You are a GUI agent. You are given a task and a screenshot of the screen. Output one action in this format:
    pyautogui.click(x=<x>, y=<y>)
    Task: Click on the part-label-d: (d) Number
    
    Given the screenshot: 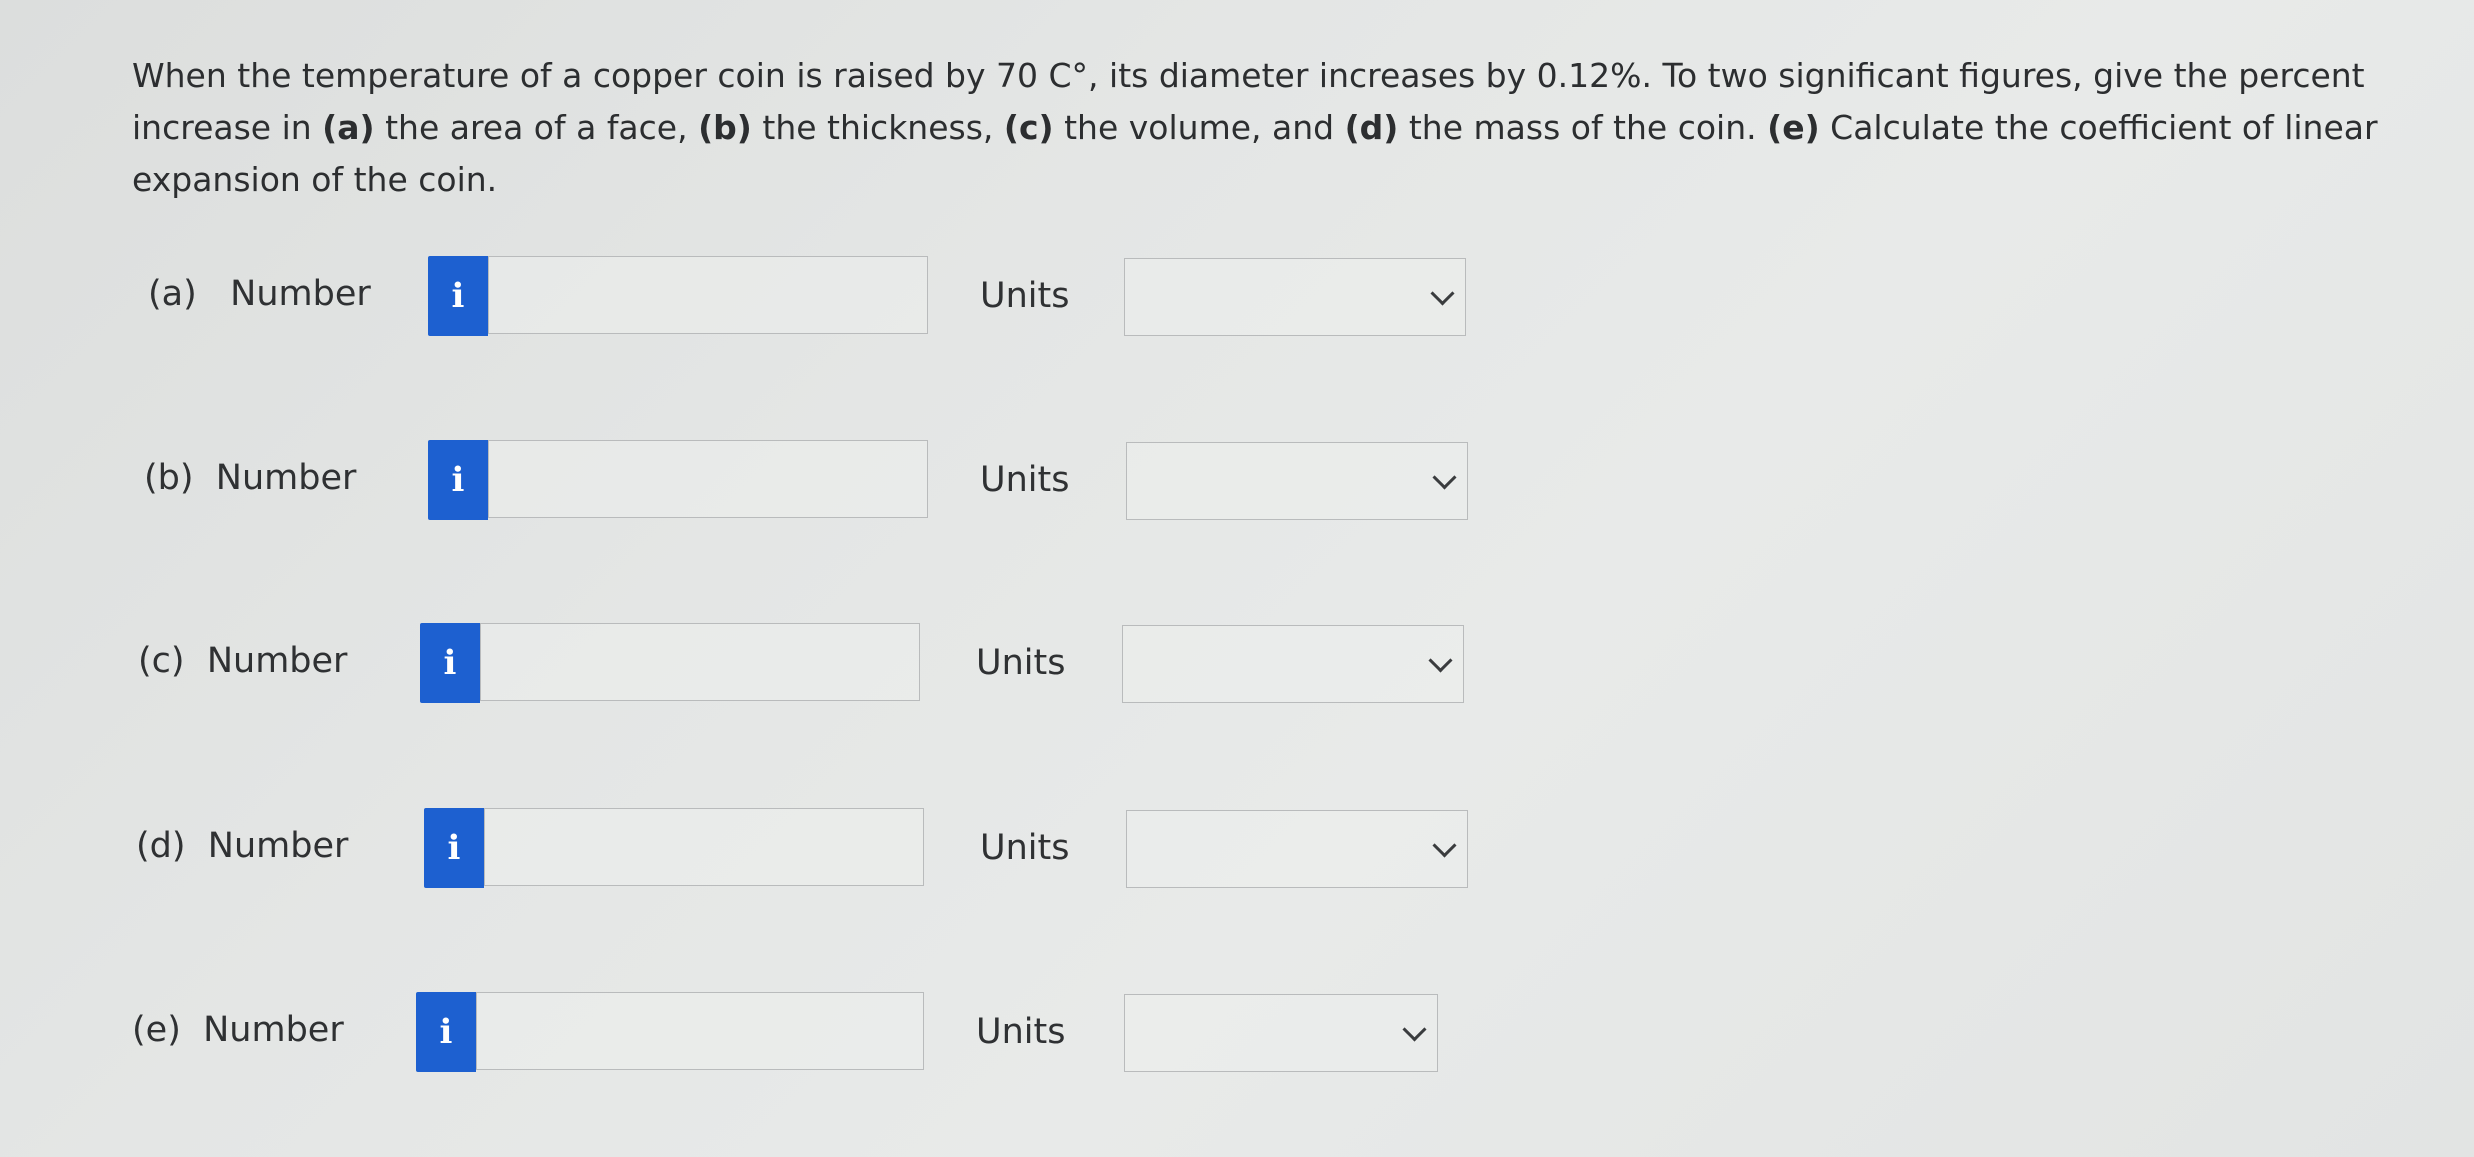 What is the action you would take?
    pyautogui.click(x=242, y=846)
    